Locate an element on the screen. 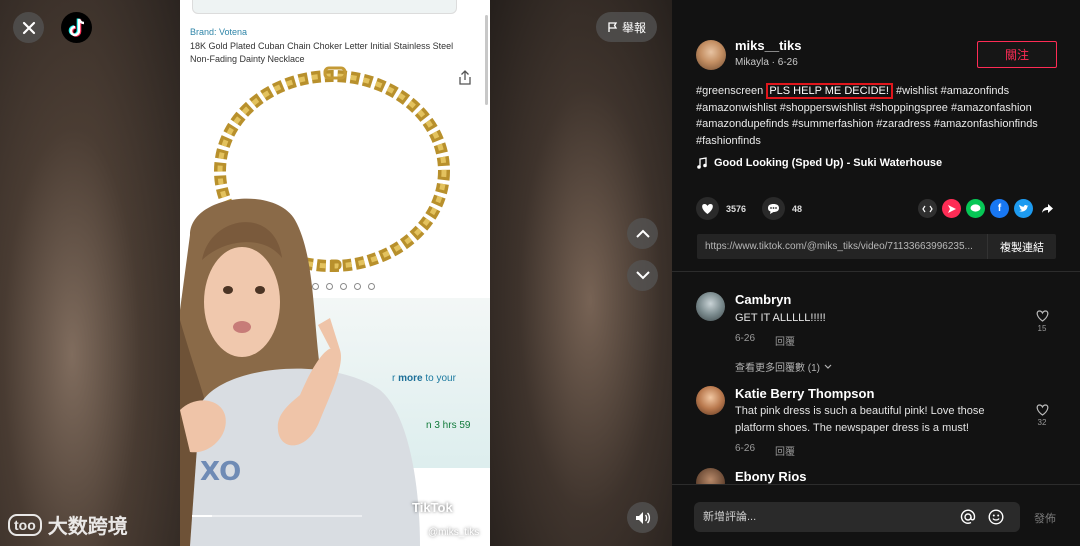  creator-person-image: XO is located at coordinates (300, 372).